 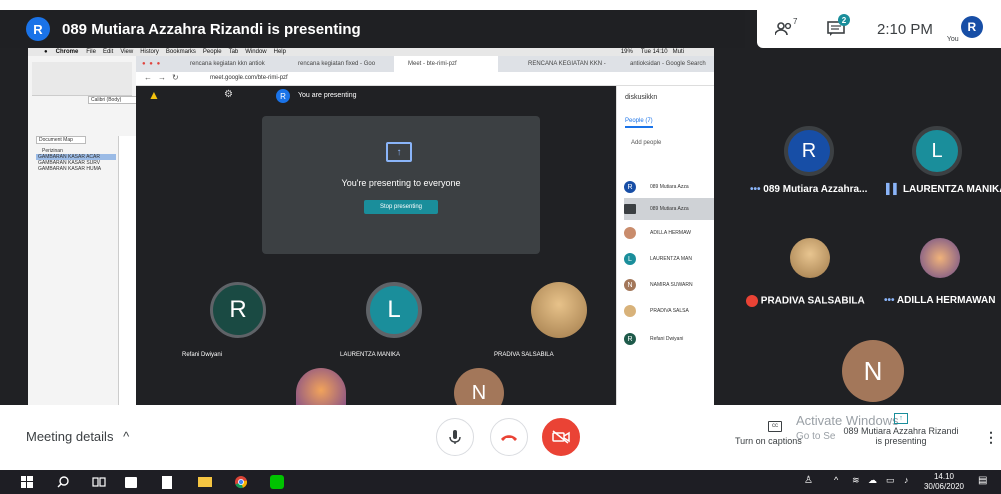 What do you see at coordinates (671, 285) in the screenshot?
I see `people-row-name: NAMIRA SUWARN` at bounding box center [671, 285].